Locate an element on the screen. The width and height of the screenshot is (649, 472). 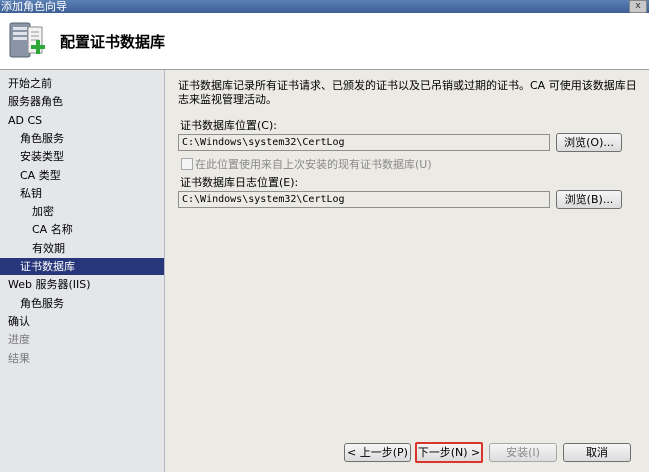
sidebar-item: 服务器角色 is located at coordinates (82, 101).